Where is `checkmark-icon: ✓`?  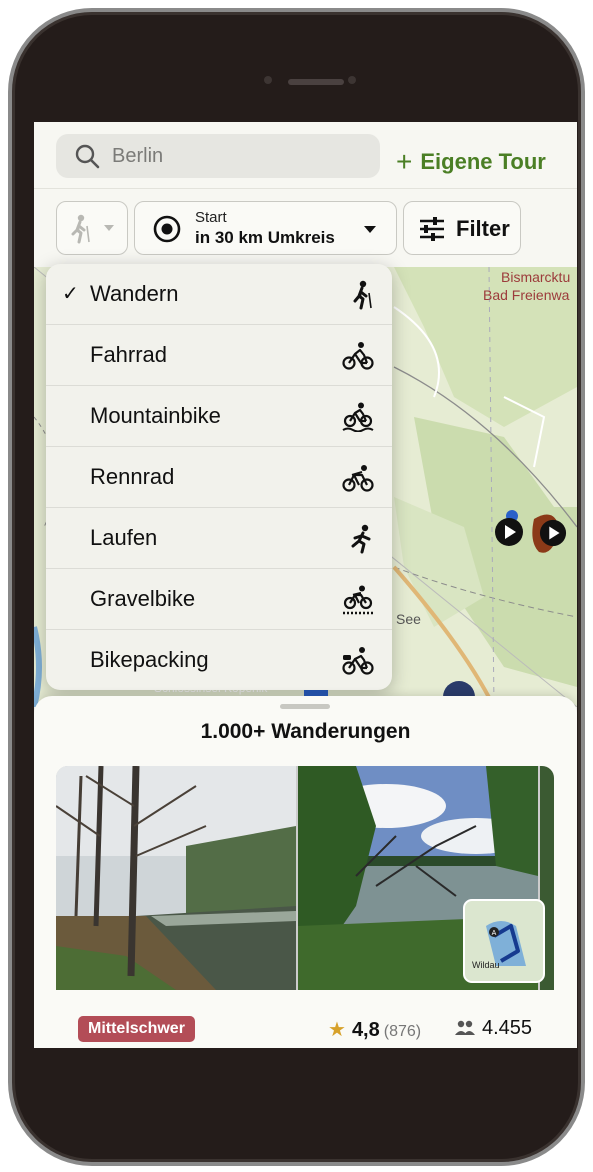
checkmark-icon: ✓ is located at coordinates (70, 294).